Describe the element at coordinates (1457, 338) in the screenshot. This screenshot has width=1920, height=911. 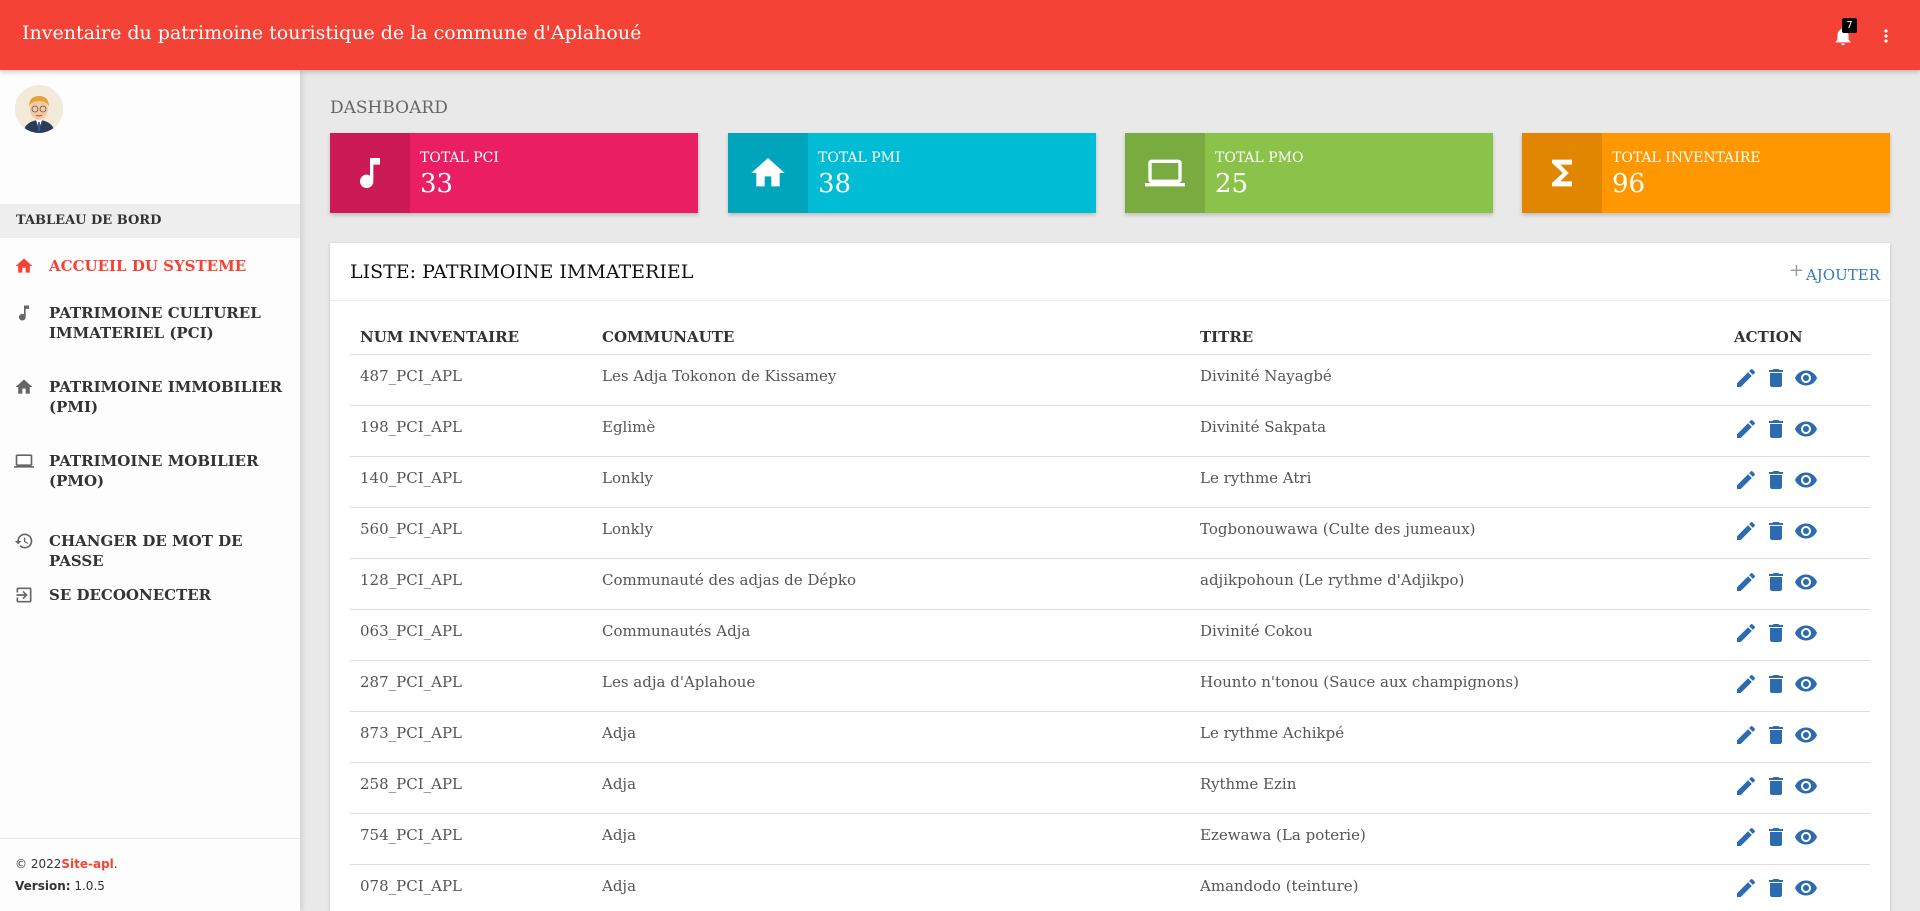
I see `column-header-titre: TITRE` at that location.